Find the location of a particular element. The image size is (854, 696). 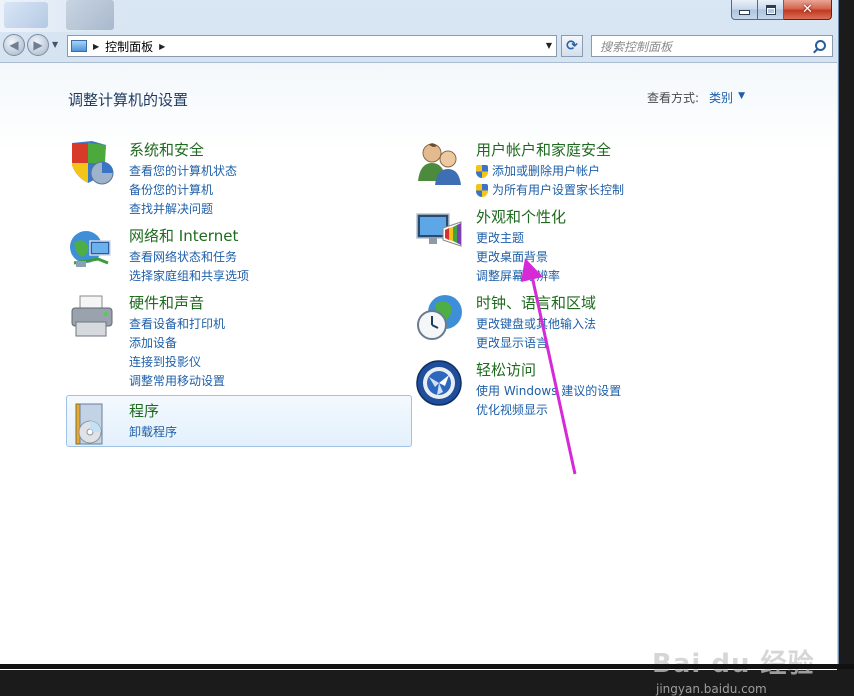

printer-icon is located at coordinates (92, 316).